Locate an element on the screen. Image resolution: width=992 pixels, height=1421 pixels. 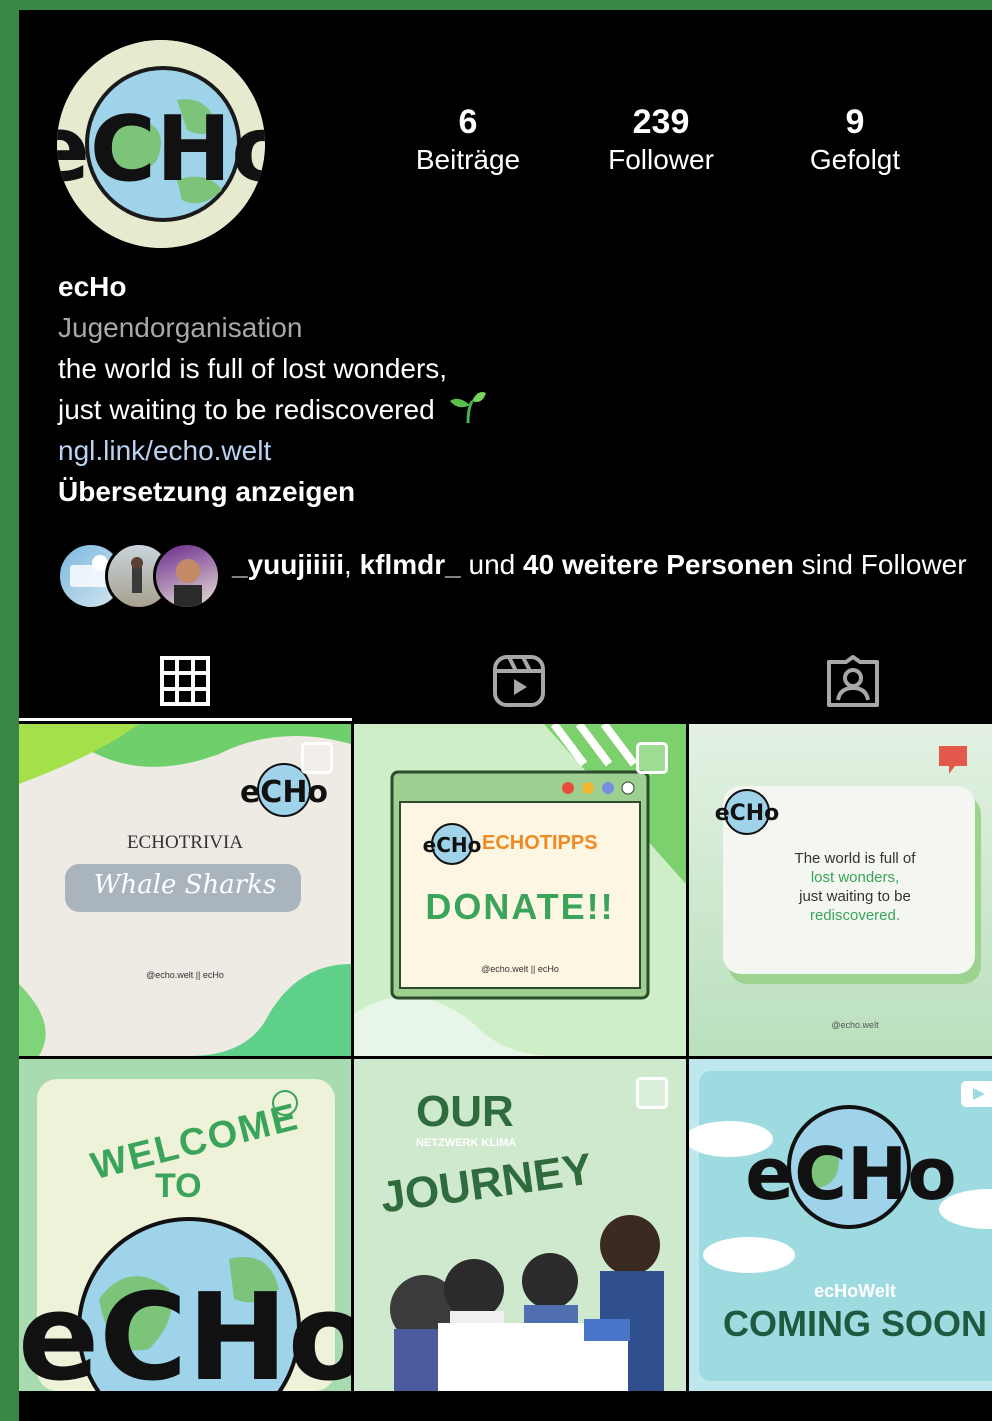
stat-posts: 6 Beiträge is located at coordinates (468, 140).